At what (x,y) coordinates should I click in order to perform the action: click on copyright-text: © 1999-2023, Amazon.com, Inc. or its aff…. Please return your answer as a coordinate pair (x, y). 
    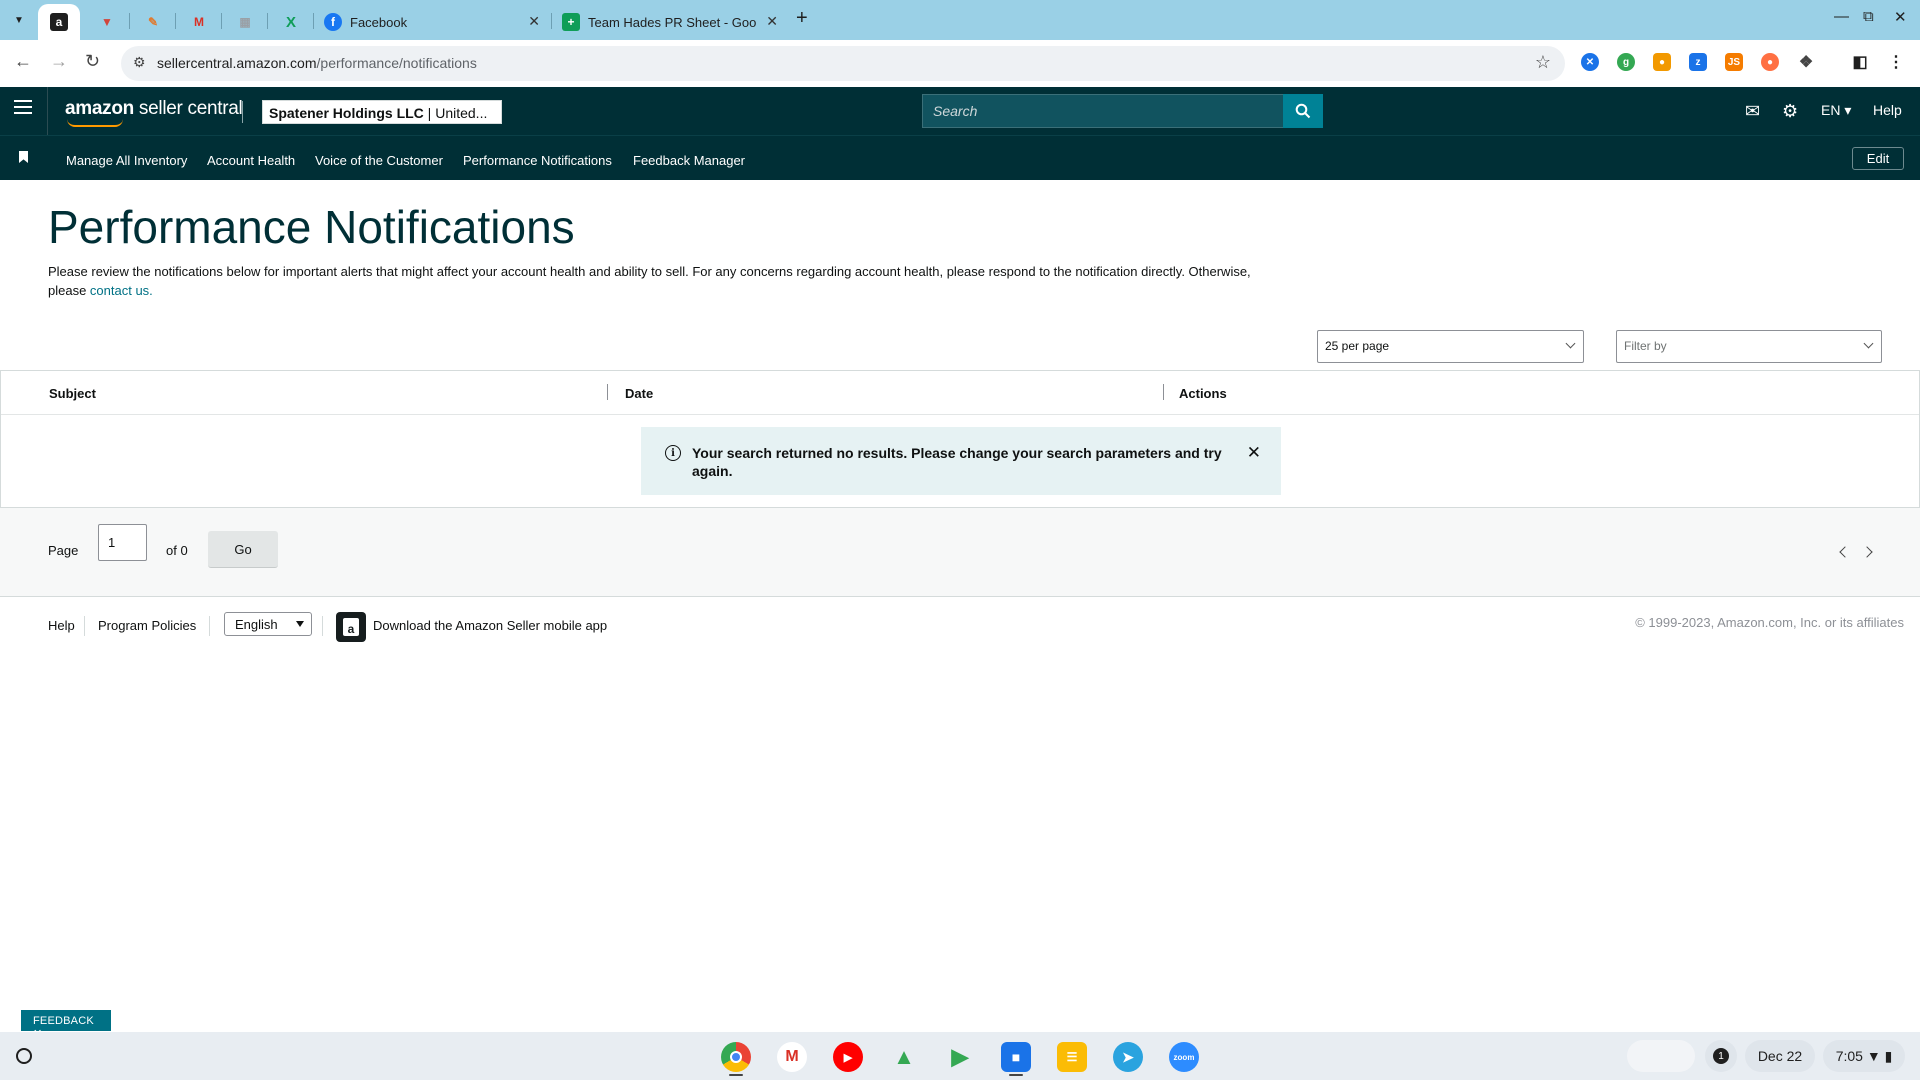
    Looking at the image, I should click on (1769, 622).